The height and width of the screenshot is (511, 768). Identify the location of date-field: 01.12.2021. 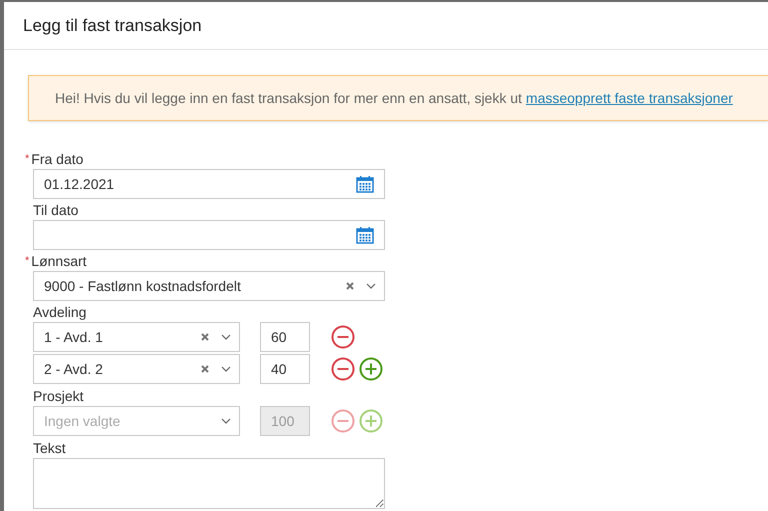
(209, 184).